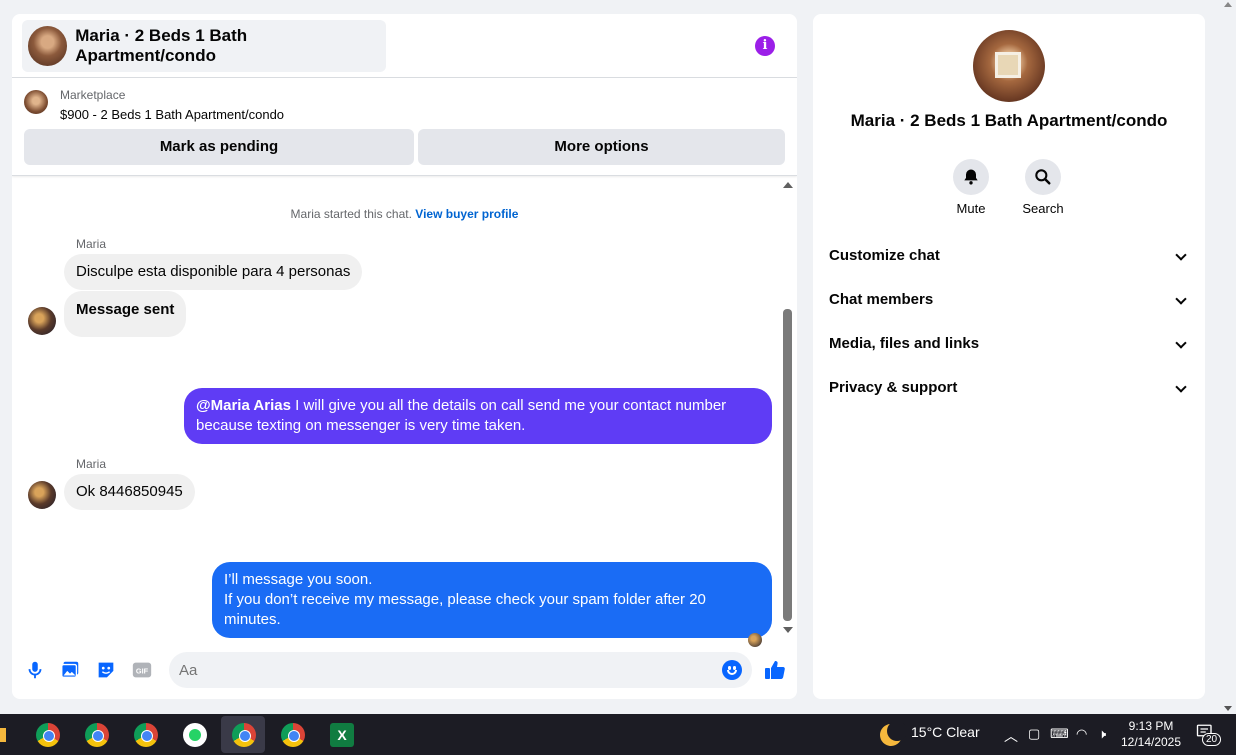 The height and width of the screenshot is (755, 1236). Describe the element at coordinates (129, 492) in the screenshot. I see `message-bubble: Ok 8446850945` at that location.